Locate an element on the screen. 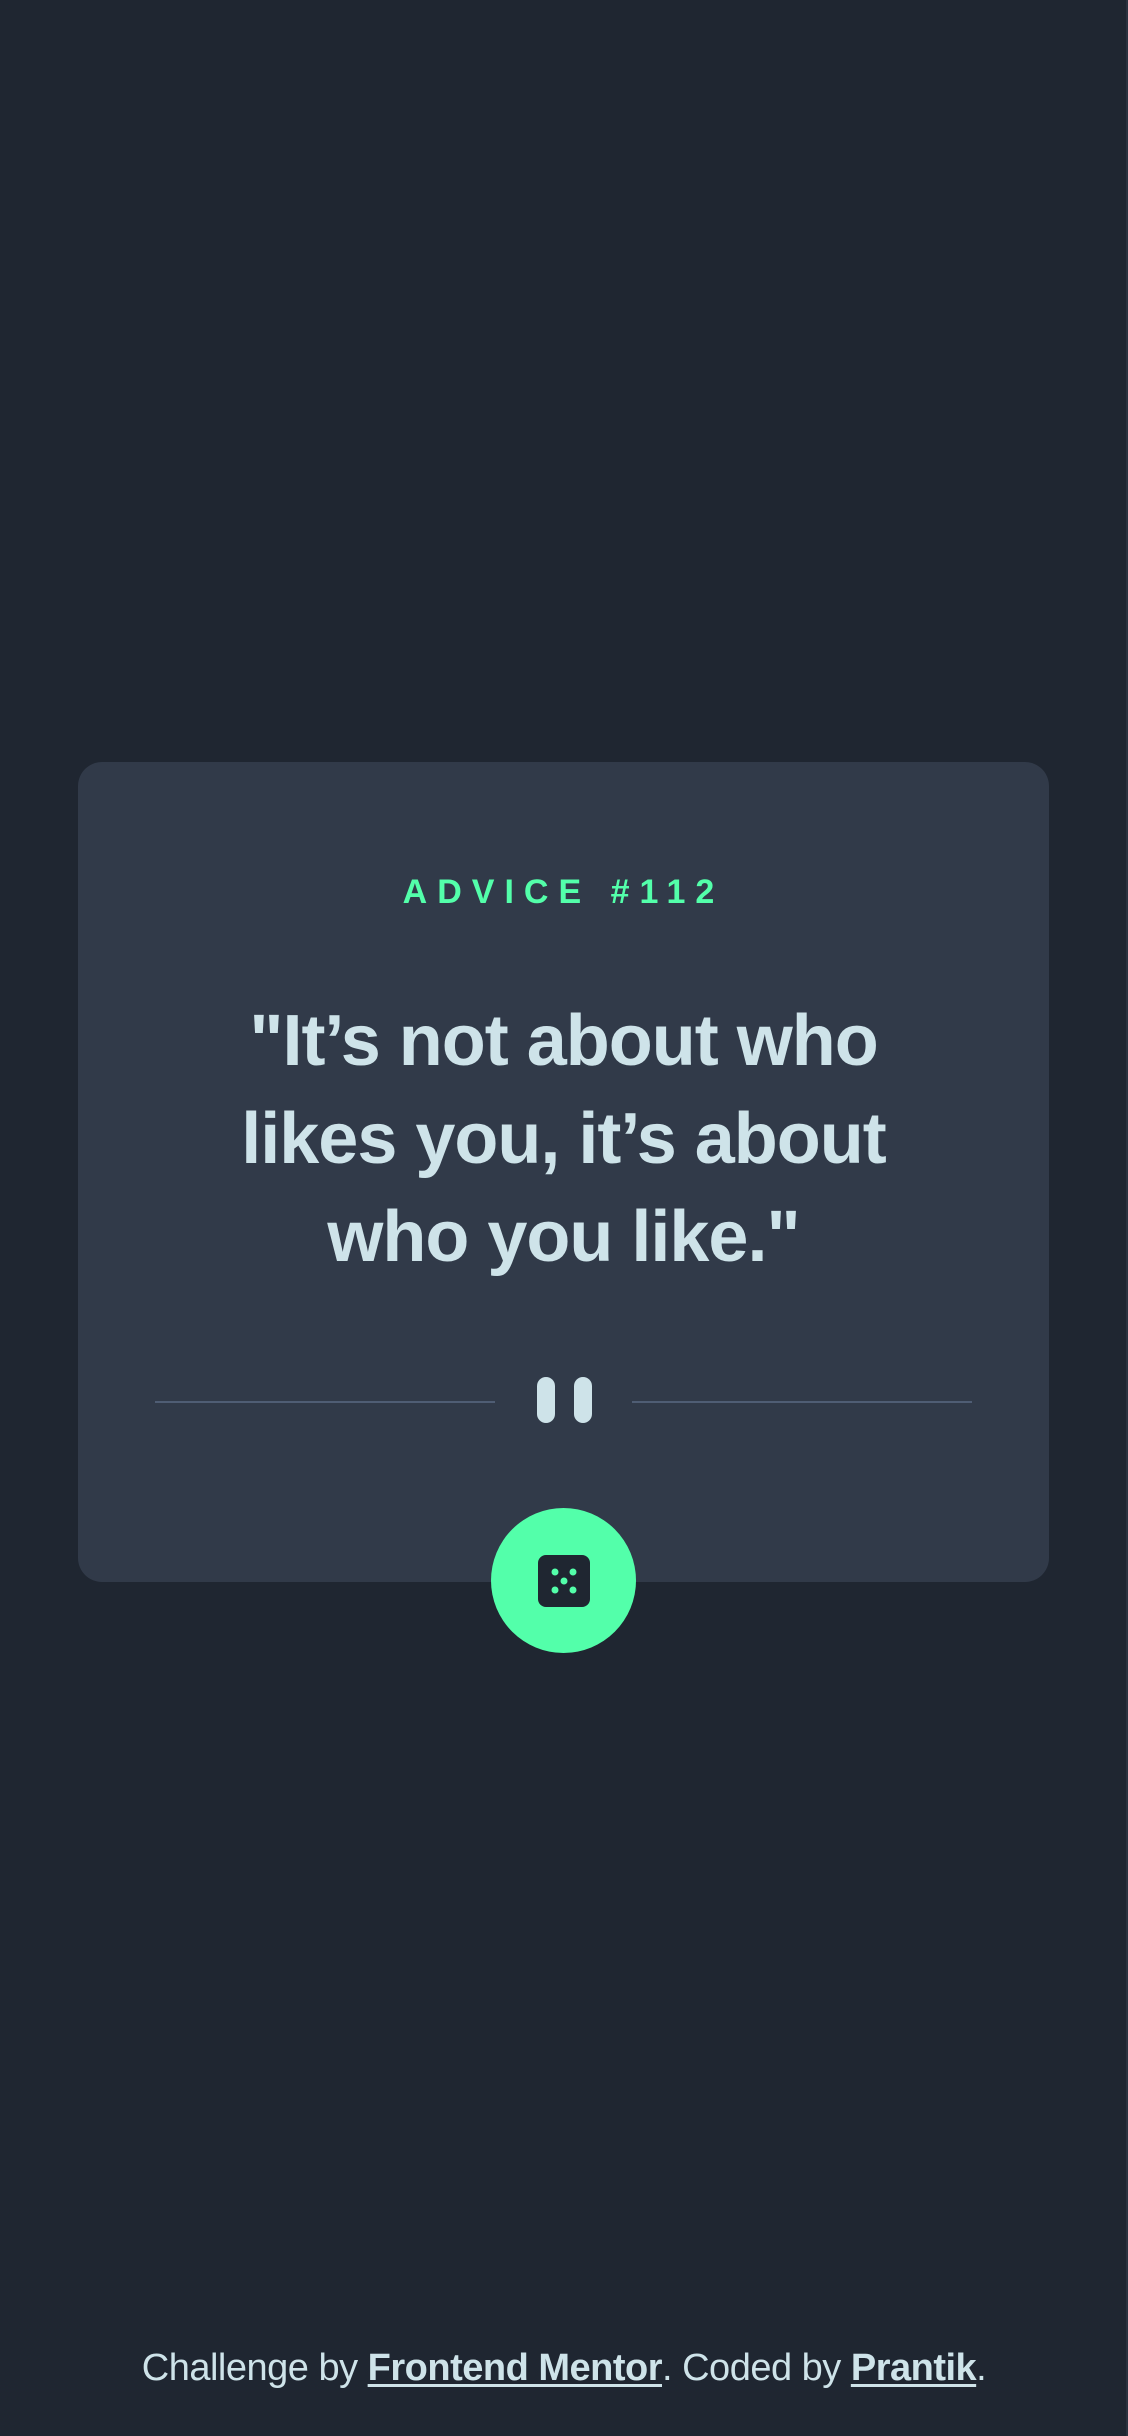 Image resolution: width=1128 pixels, height=2436 pixels. advice-id-label: ADVICE #112 is located at coordinates (563, 892).